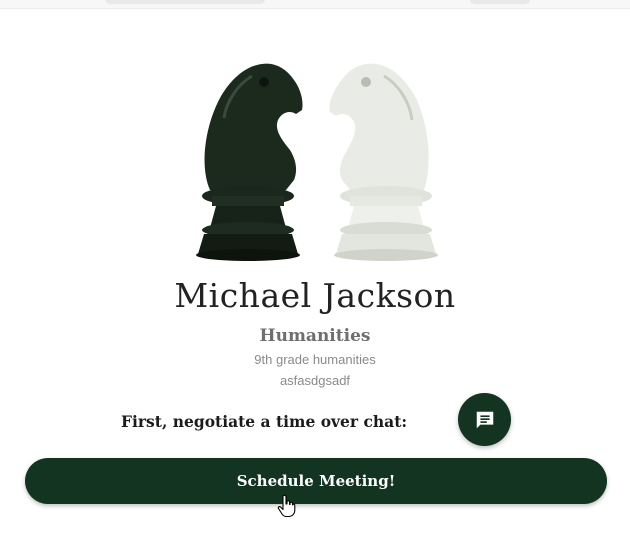  I want to click on black-knight-icon, so click(249, 162).